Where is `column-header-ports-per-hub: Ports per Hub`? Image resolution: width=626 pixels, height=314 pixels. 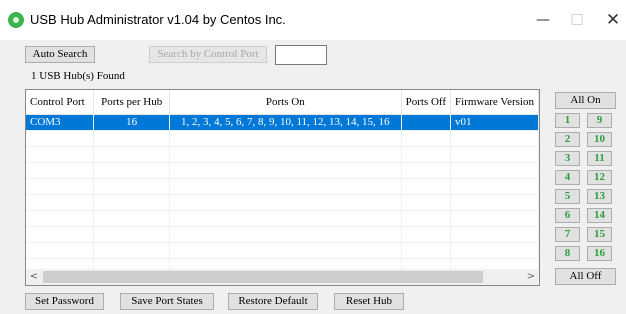
column-header-ports-per-hub: Ports per Hub is located at coordinates (131, 102).